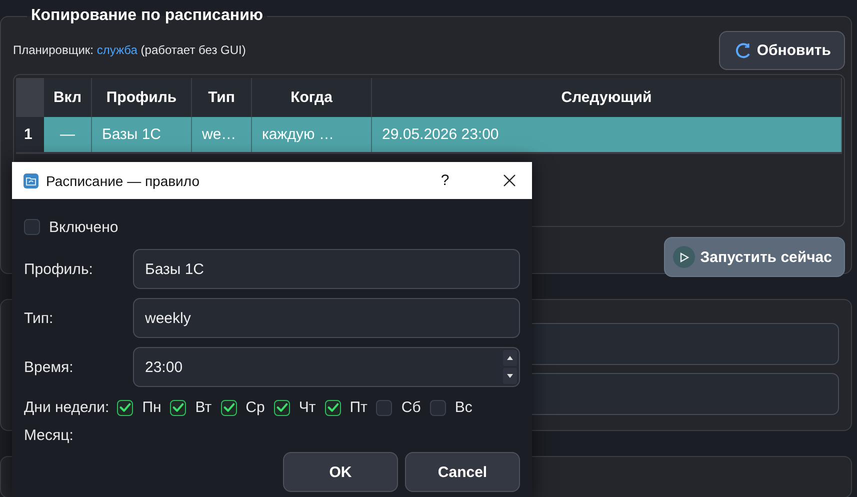 The width and height of the screenshot is (857, 497). I want to click on checkbox-label: Включено, so click(83, 227).